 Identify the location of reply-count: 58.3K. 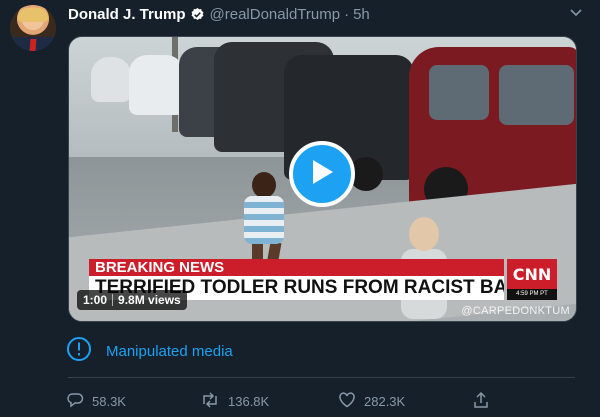
(109, 401).